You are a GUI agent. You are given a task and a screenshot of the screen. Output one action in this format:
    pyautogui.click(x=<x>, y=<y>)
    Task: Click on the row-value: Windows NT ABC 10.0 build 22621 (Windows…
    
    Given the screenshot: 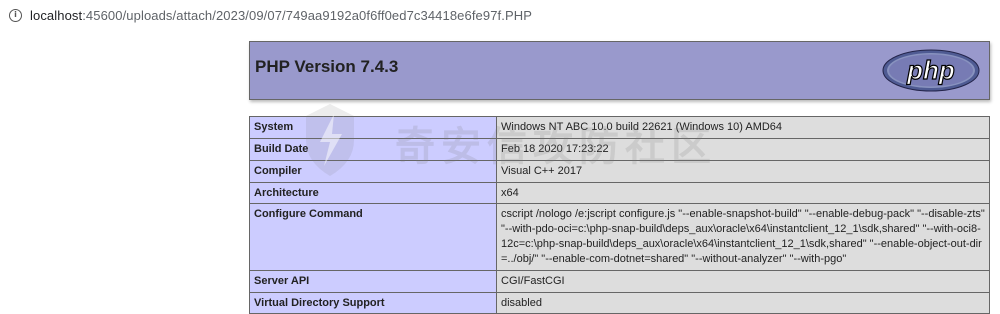 What is the action you would take?
    pyautogui.click(x=743, y=127)
    